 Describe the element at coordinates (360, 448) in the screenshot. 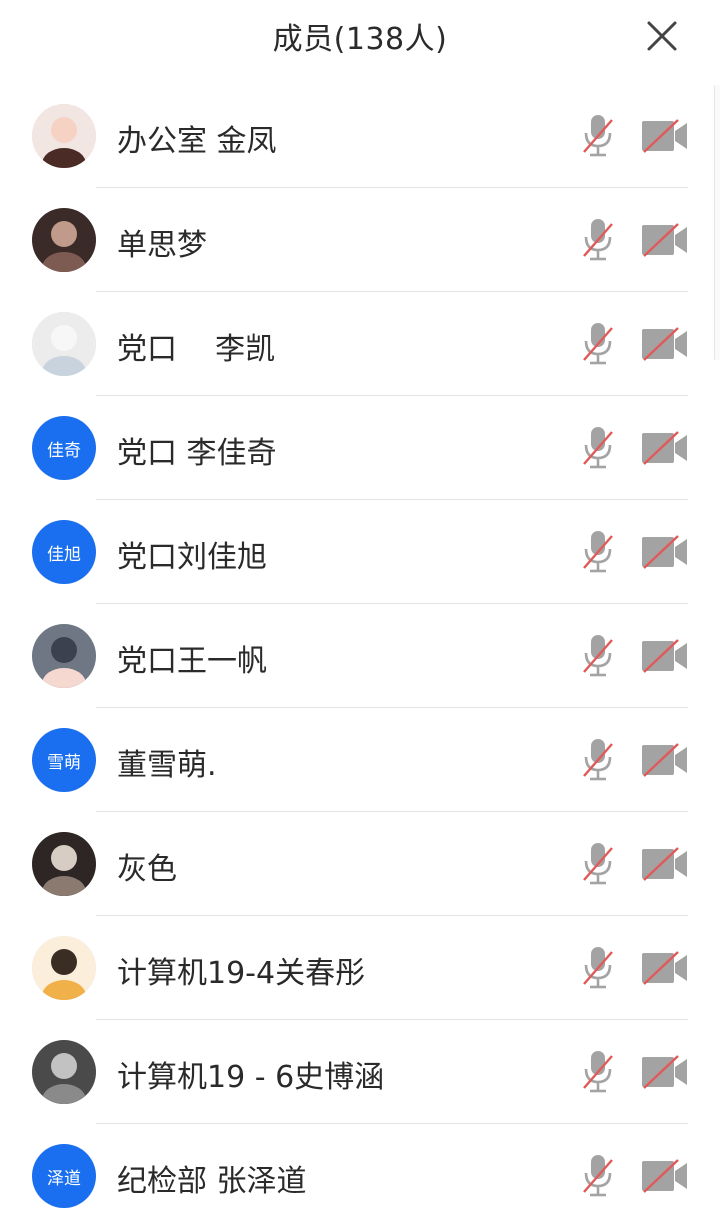

I see `member-row: 佳奇 党口 李佳奇` at that location.